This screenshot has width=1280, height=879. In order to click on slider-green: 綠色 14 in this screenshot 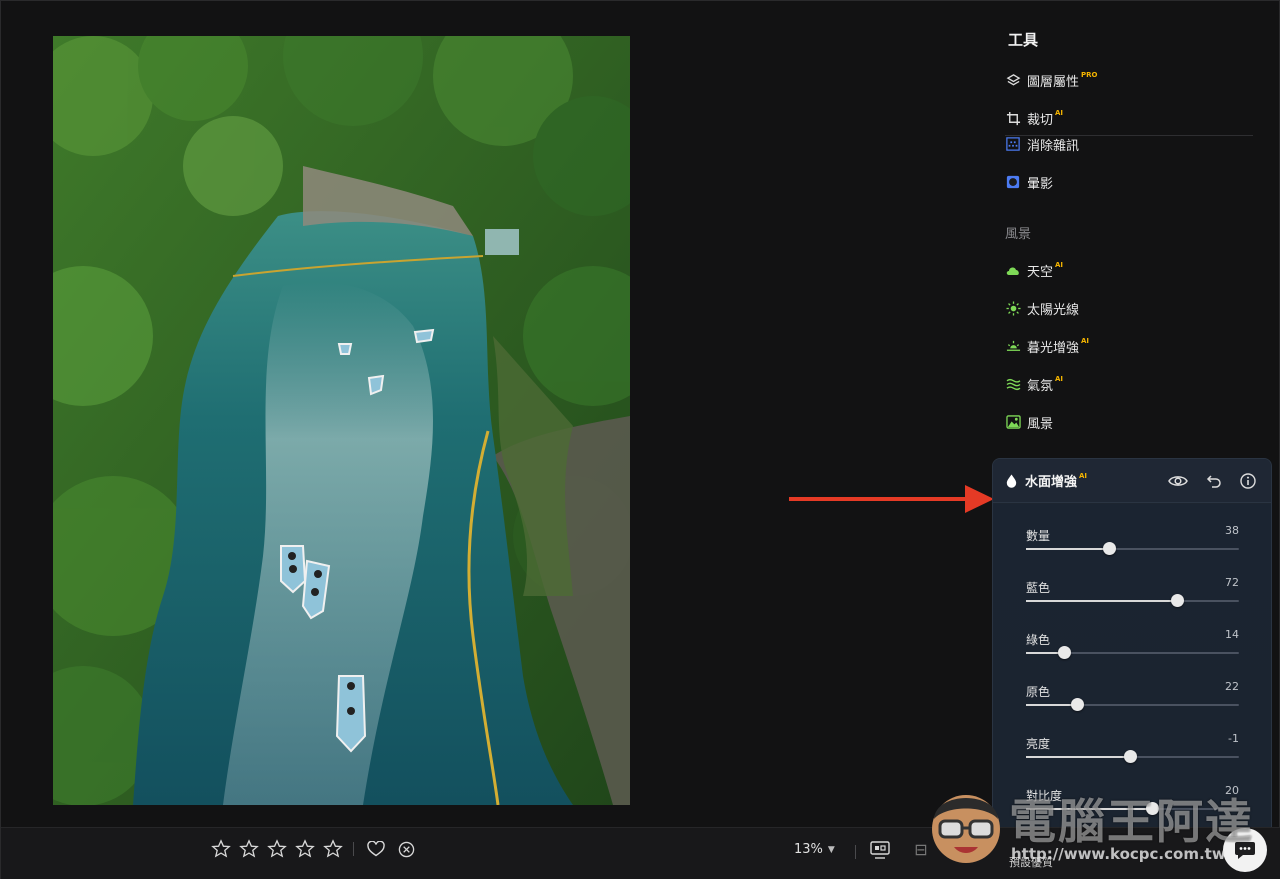, I will do `click(1132, 649)`.